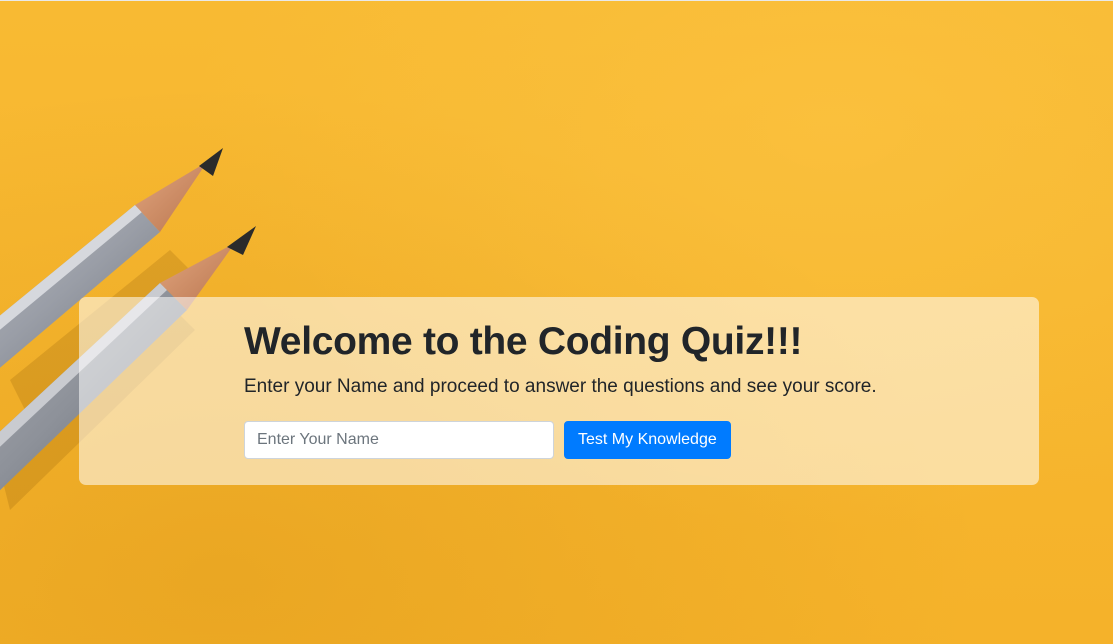 The image size is (1113, 644). I want to click on name-form: Test My Knowledge, so click(624, 440).